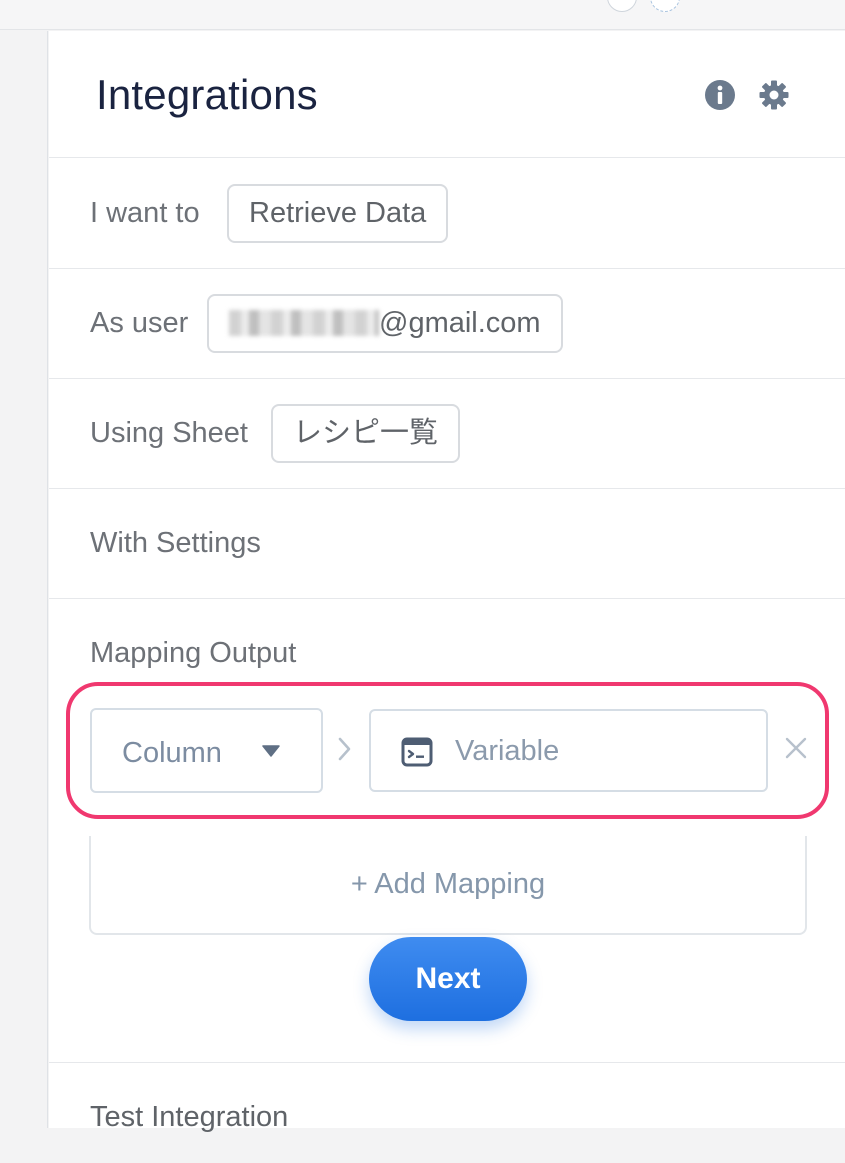 Image resolution: width=845 pixels, height=1163 pixels. Describe the element at coordinates (774, 95) in the screenshot. I see `gear-icon` at that location.